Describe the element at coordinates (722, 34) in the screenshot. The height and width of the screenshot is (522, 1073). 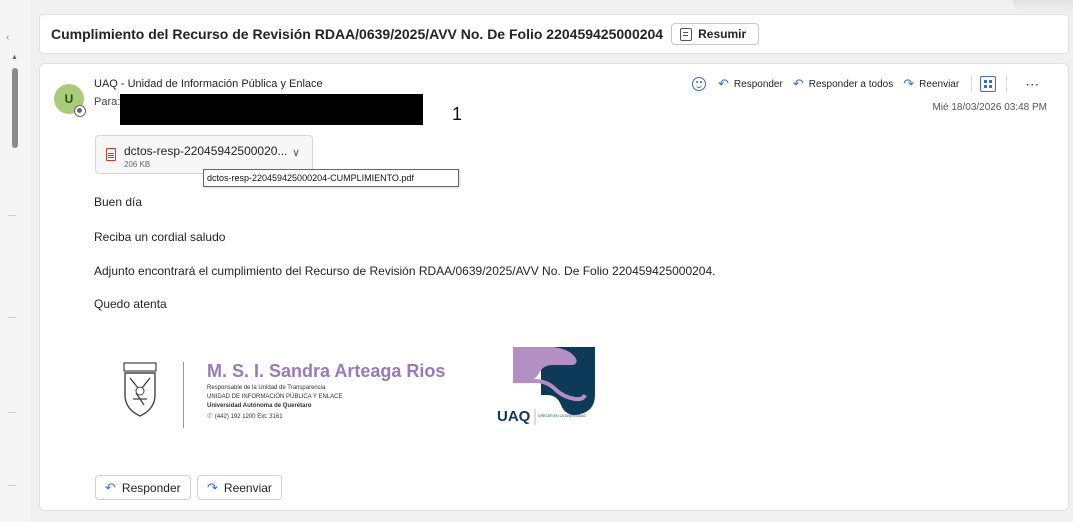
I see `summarize-label: Resumir` at that location.